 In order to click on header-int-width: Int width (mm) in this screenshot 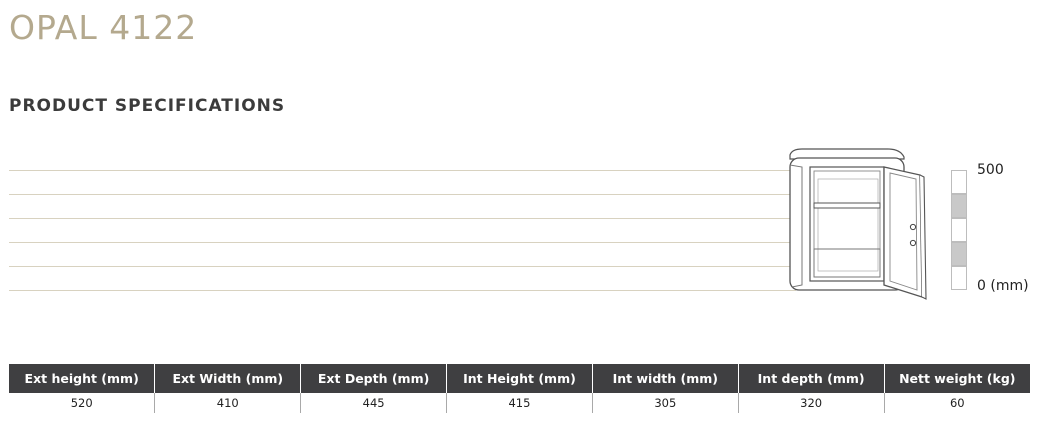, I will do `click(665, 378)`.